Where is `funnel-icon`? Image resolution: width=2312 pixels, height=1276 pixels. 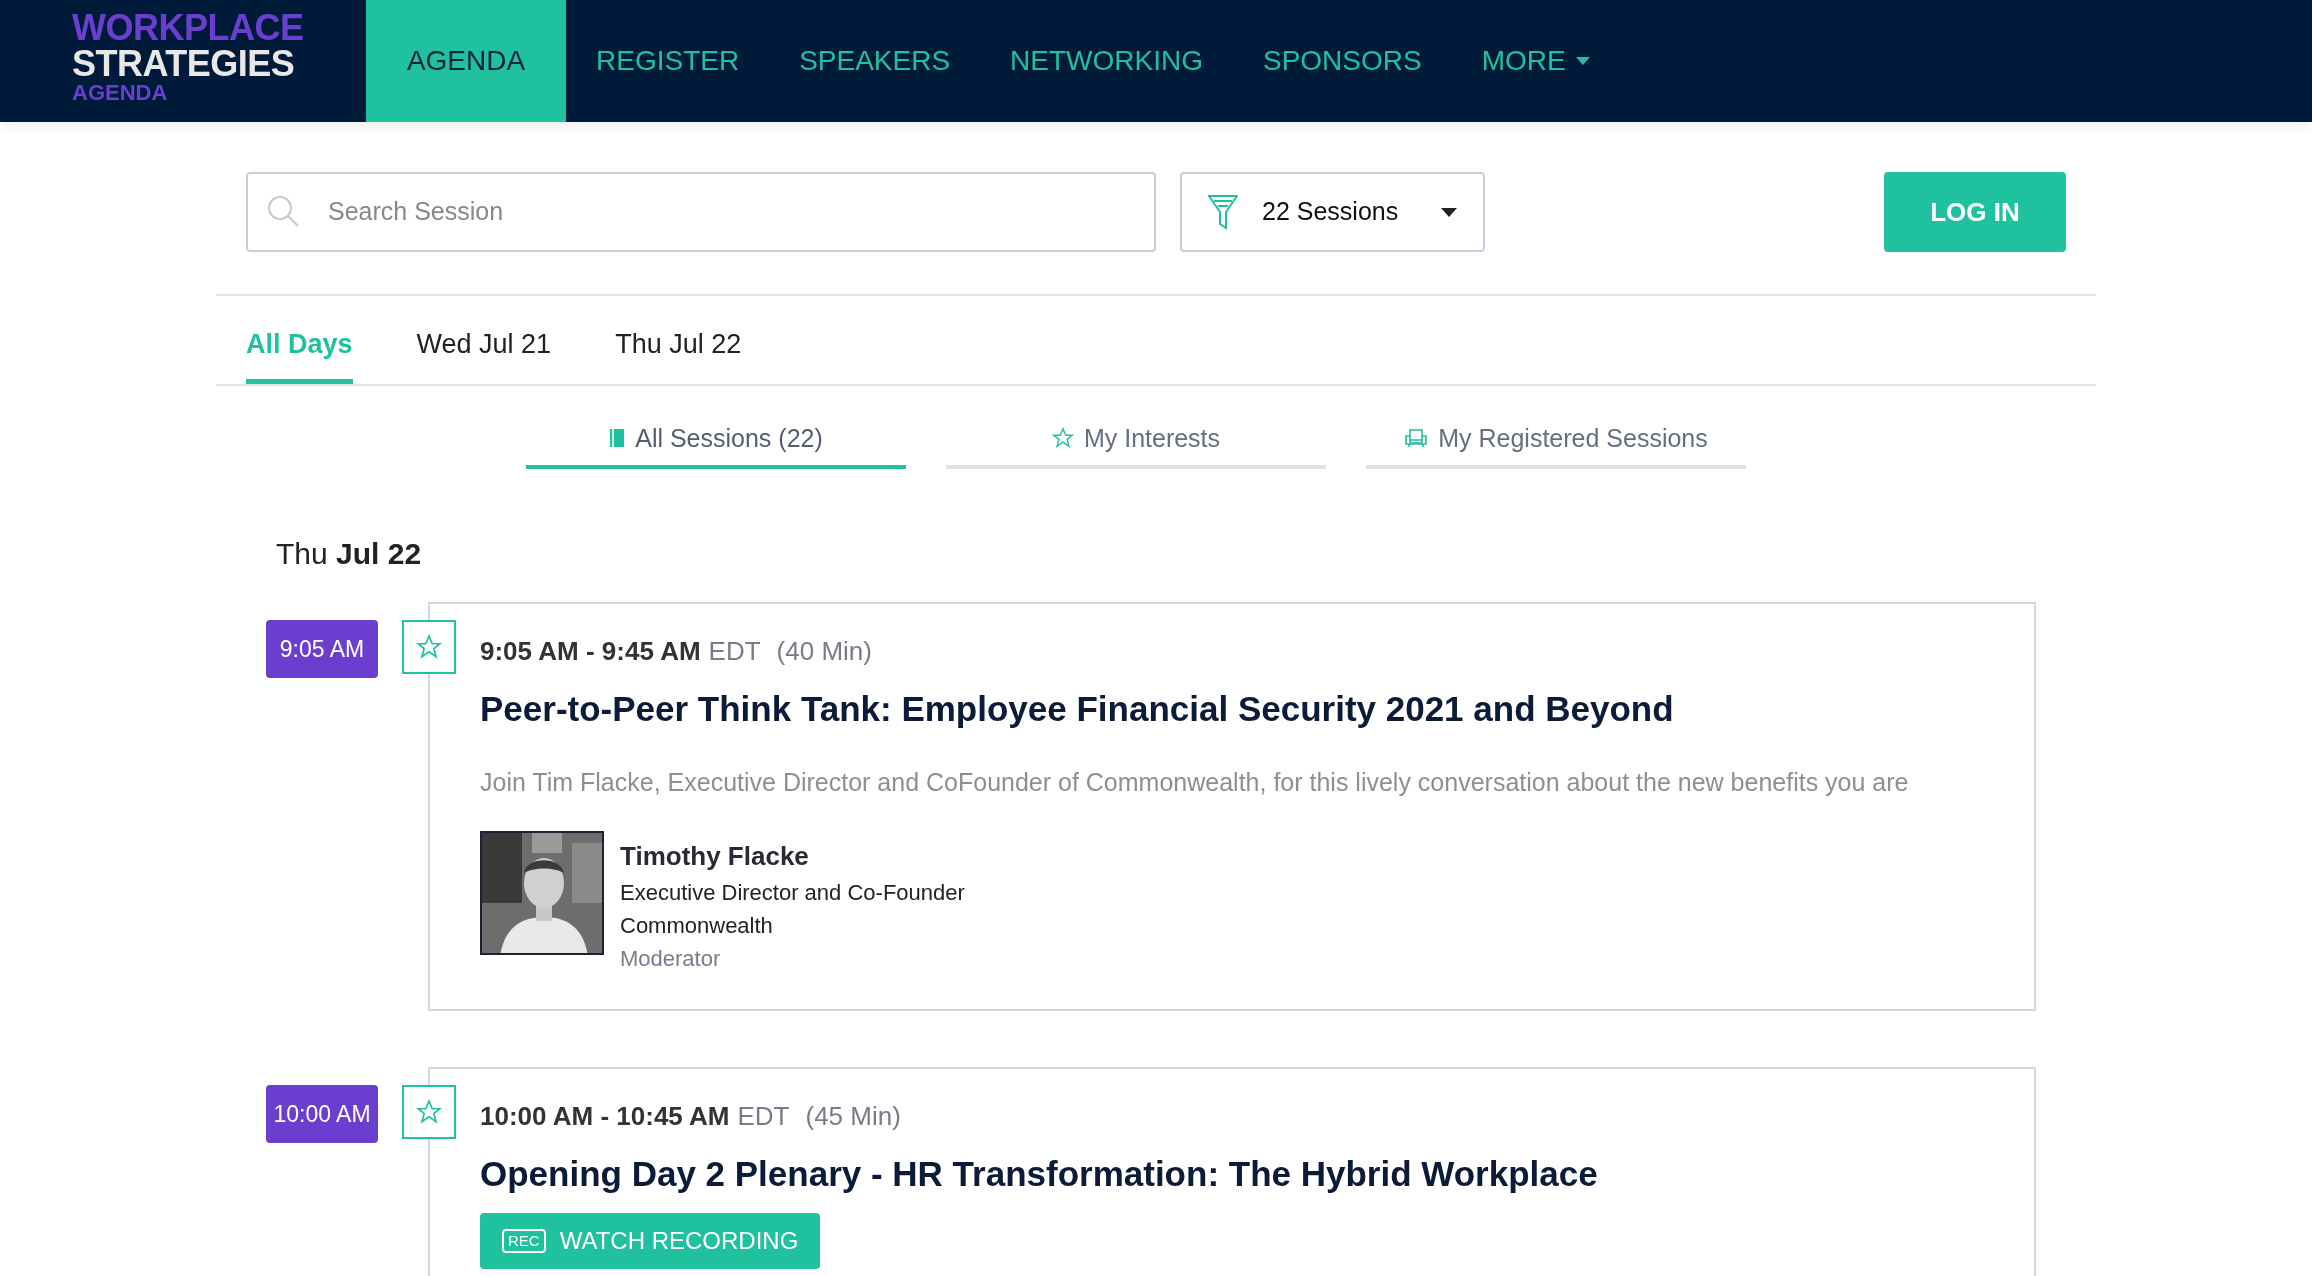 funnel-icon is located at coordinates (1223, 212).